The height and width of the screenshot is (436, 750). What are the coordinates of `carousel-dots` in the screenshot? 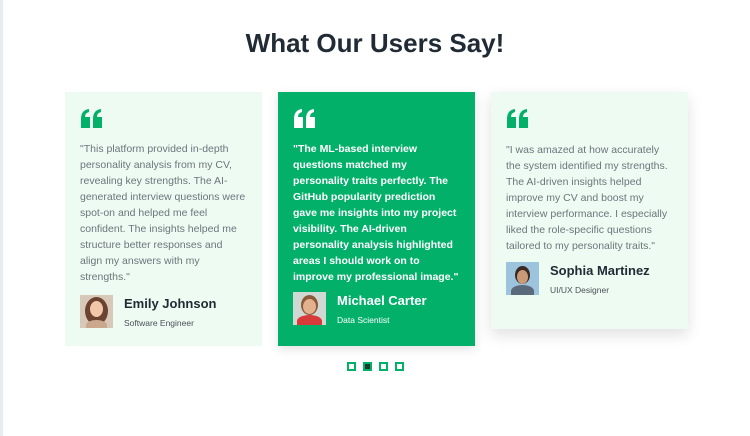 It's located at (375, 366).